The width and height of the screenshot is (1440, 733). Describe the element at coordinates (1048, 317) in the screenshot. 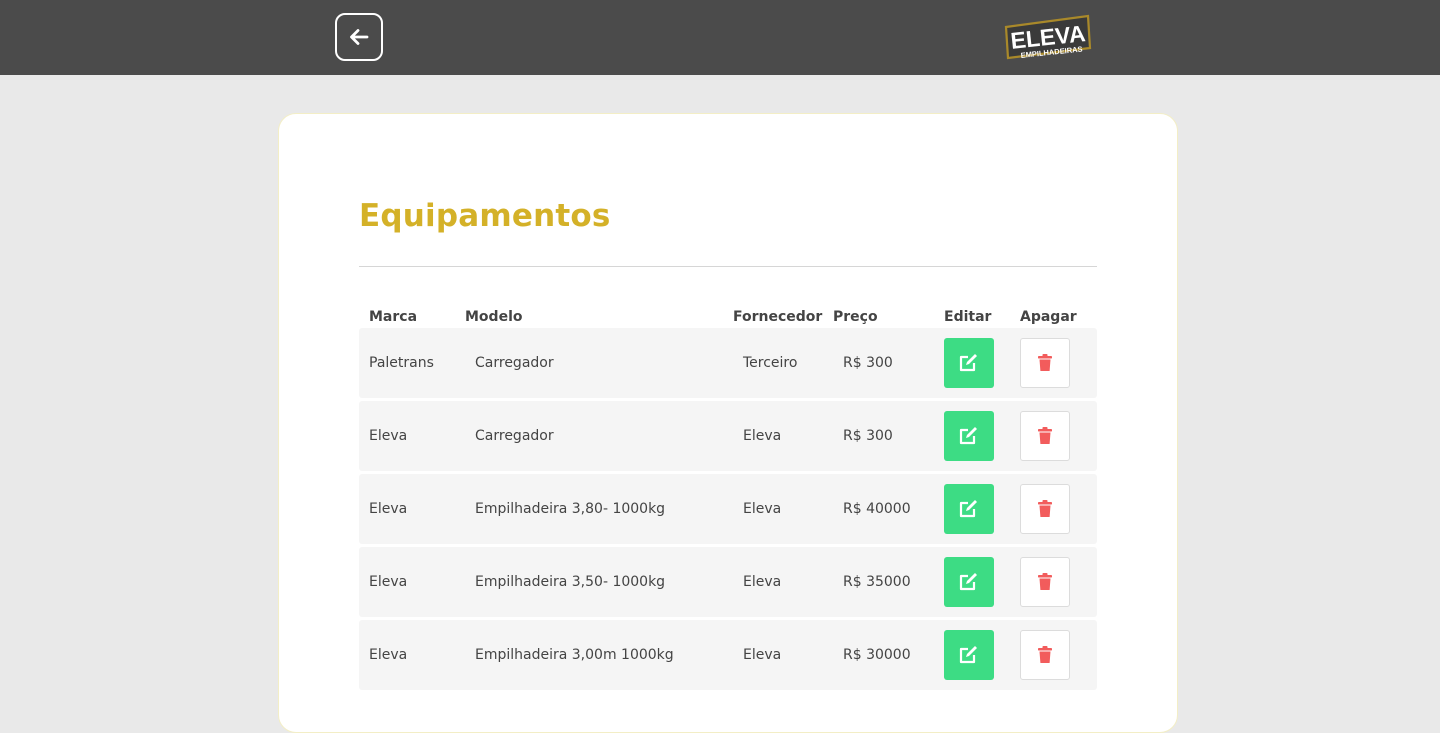

I see `header-delete: Apagar` at that location.